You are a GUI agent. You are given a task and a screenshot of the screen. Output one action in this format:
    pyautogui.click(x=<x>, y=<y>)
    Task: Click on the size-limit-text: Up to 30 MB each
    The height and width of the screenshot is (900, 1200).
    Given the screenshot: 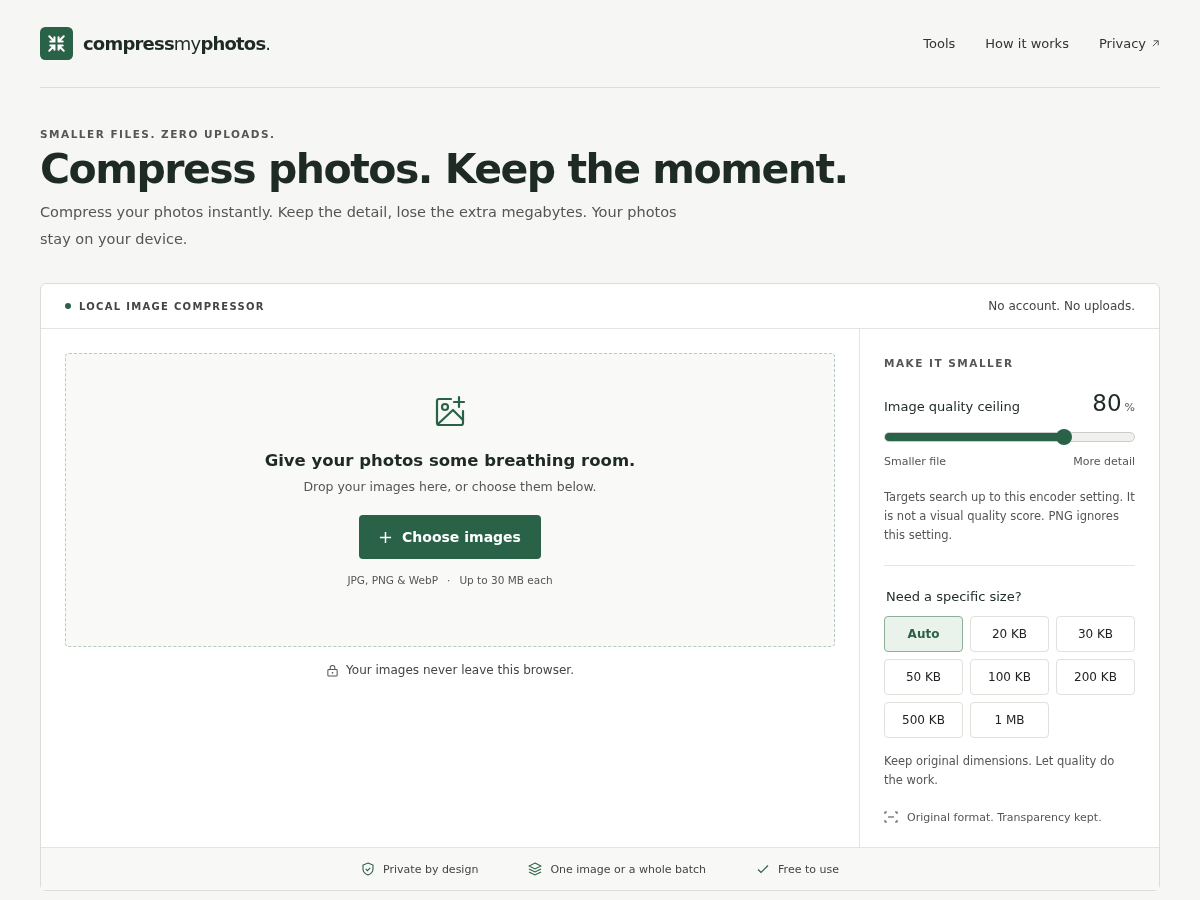 What is the action you would take?
    pyautogui.click(x=506, y=580)
    